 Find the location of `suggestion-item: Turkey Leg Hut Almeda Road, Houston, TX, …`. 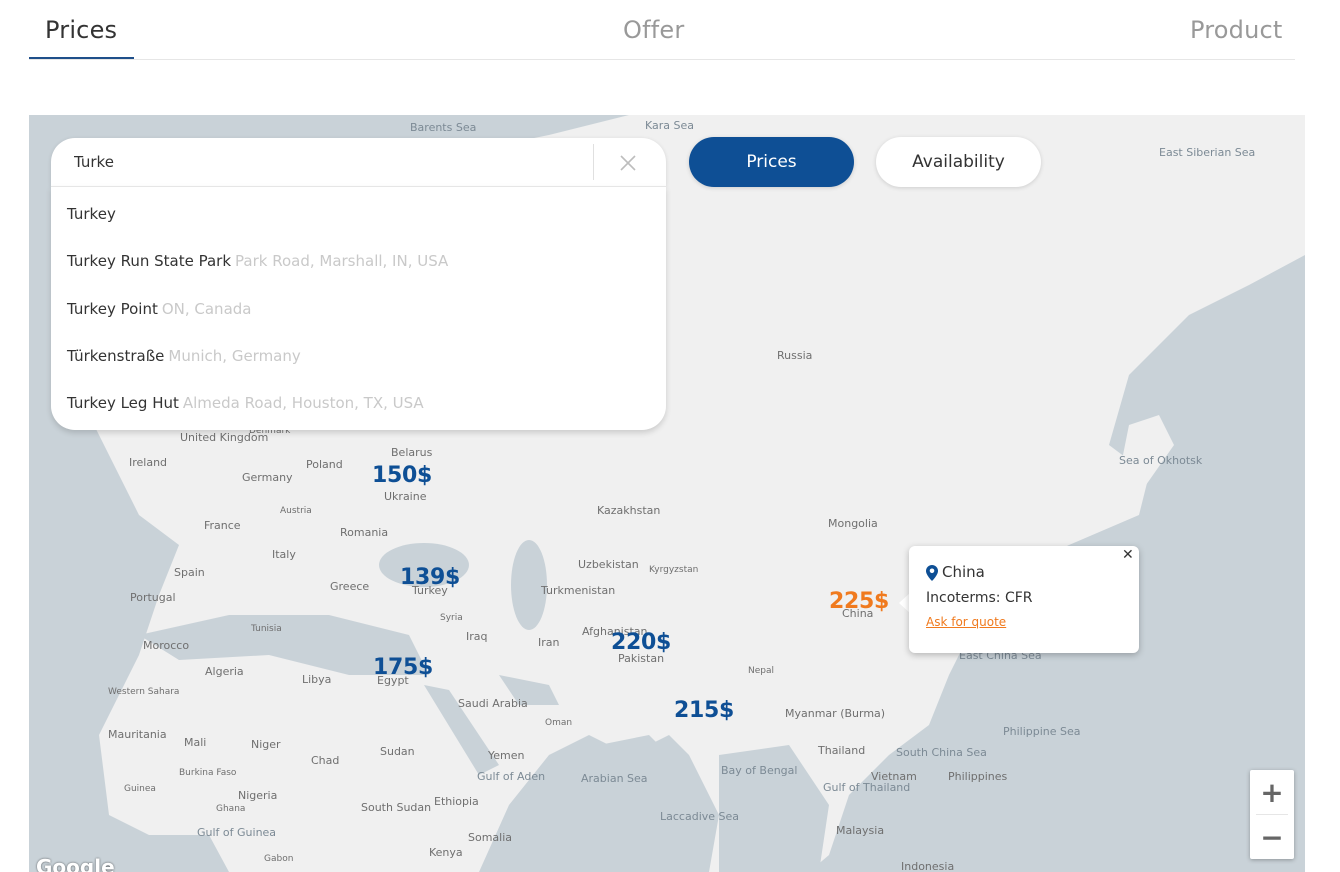

suggestion-item: Turkey Leg Hut Almeda Road, Houston, TX, … is located at coordinates (245, 403).